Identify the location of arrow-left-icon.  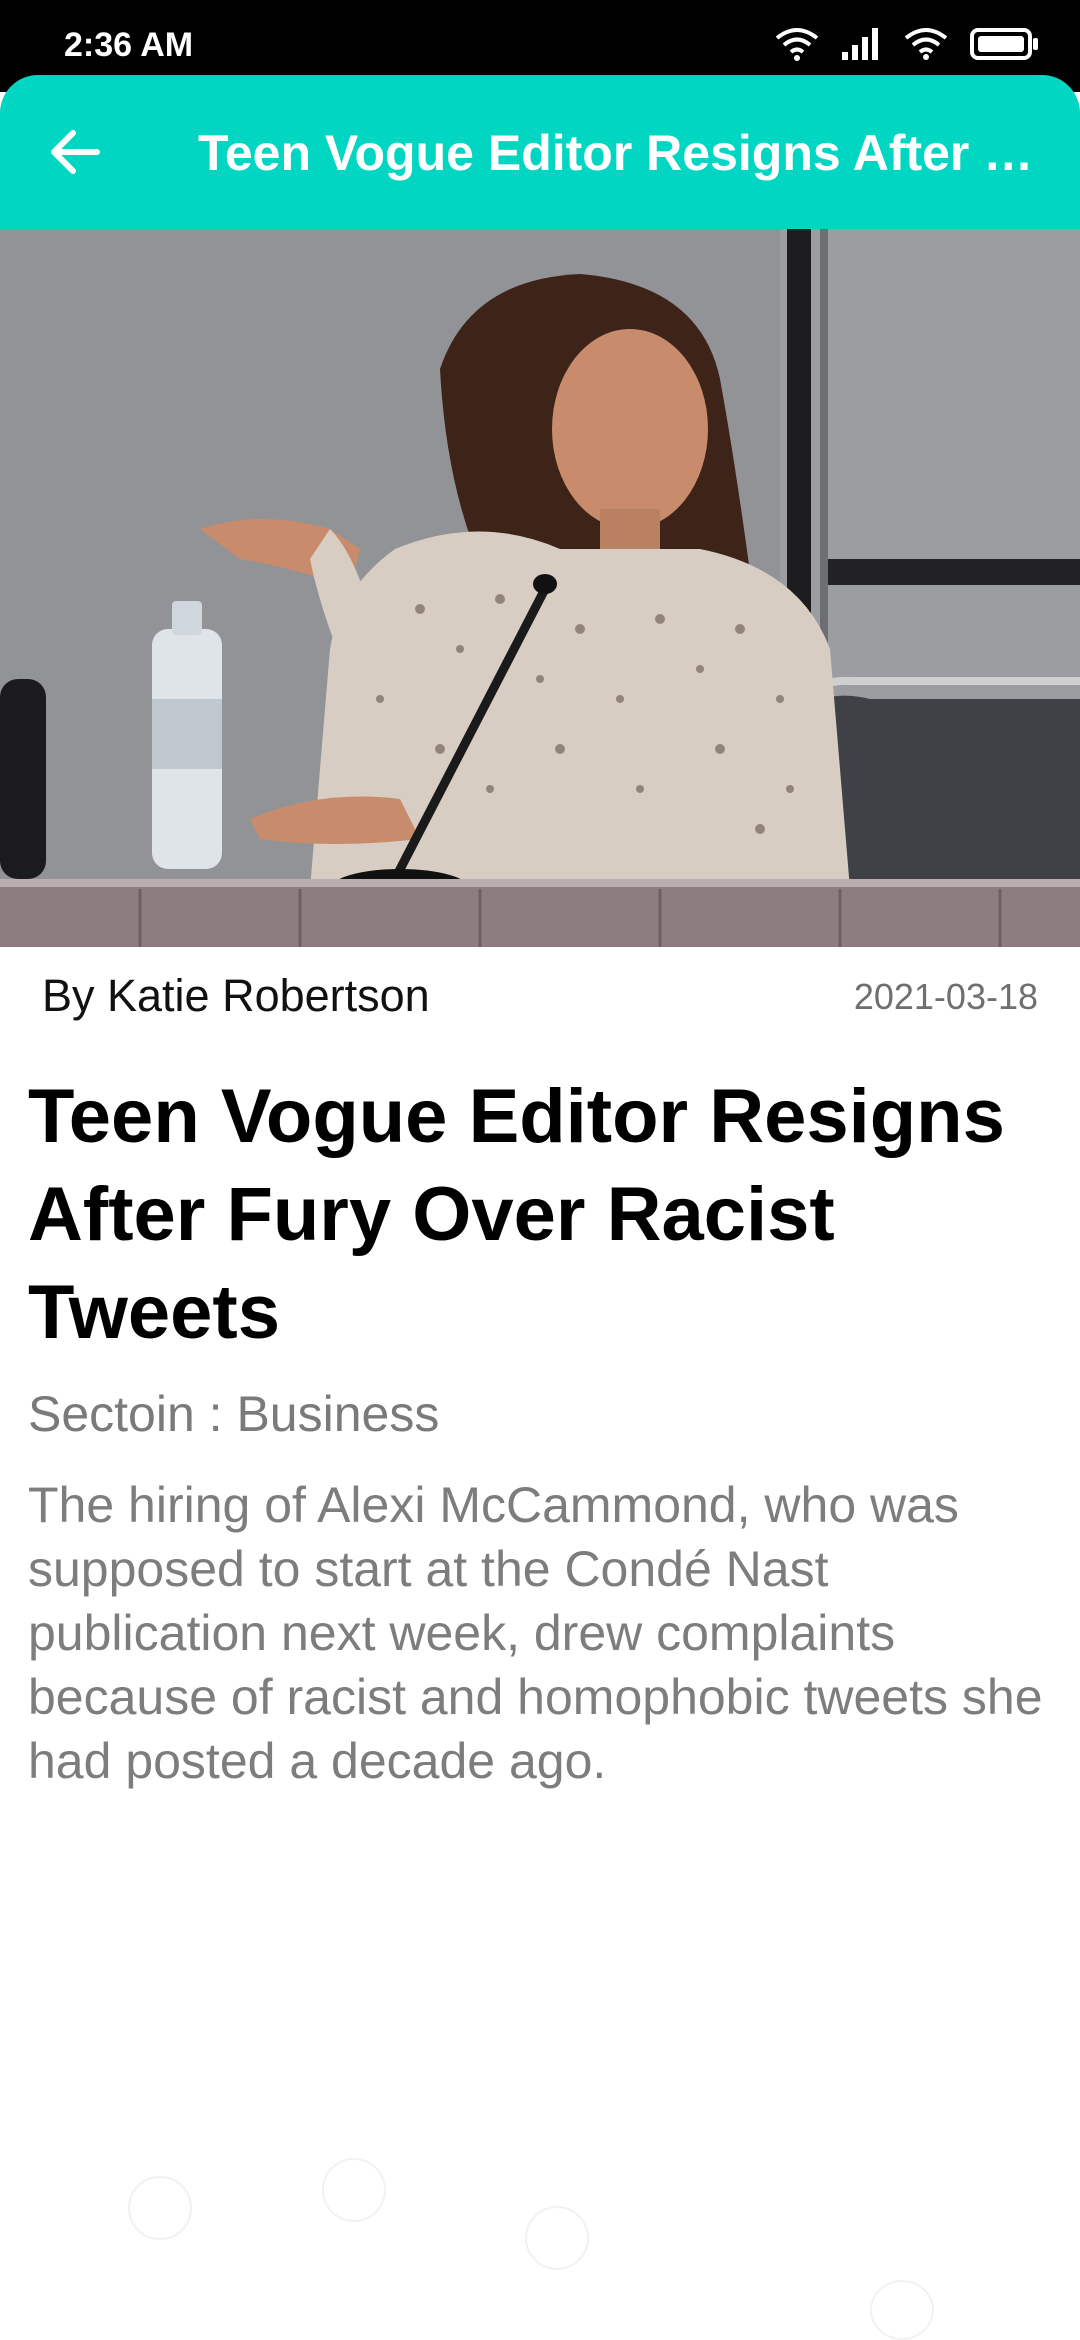
(75, 152).